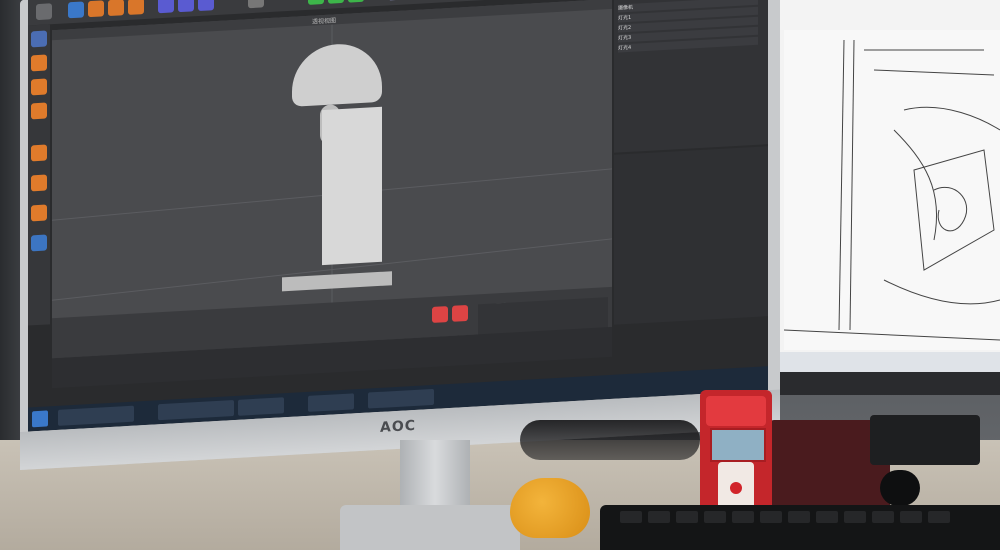  Describe the element at coordinates (550, 508) in the screenshot. I see `yellow-fruit` at that location.